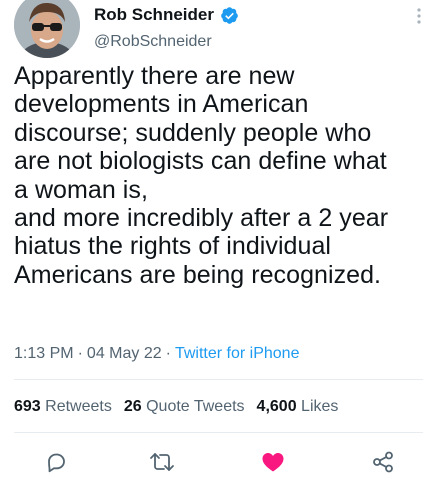  I want to click on likes-count: 4,600, so click(276, 406).